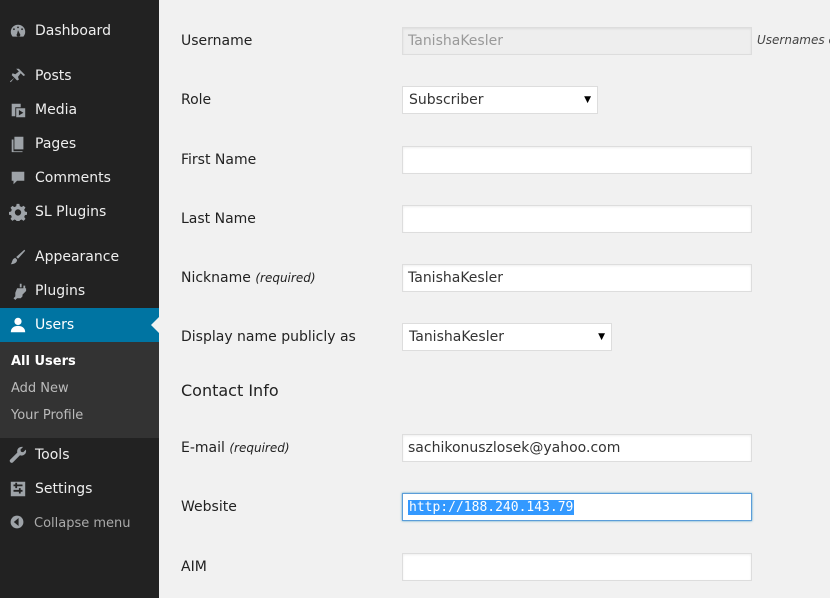 Image resolution: width=830 pixels, height=598 pixels. Describe the element at coordinates (577, 278) in the screenshot. I see `nickname-field: TanishaKesler` at that location.